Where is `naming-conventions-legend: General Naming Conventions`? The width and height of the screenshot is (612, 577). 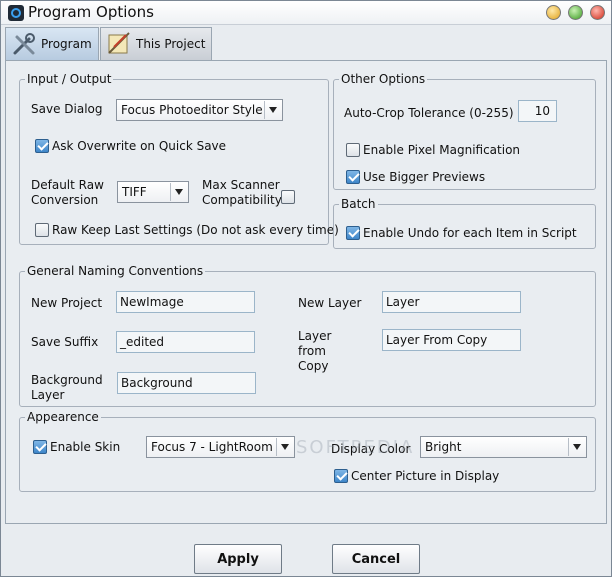 naming-conventions-legend: General Naming Conventions is located at coordinates (115, 271).